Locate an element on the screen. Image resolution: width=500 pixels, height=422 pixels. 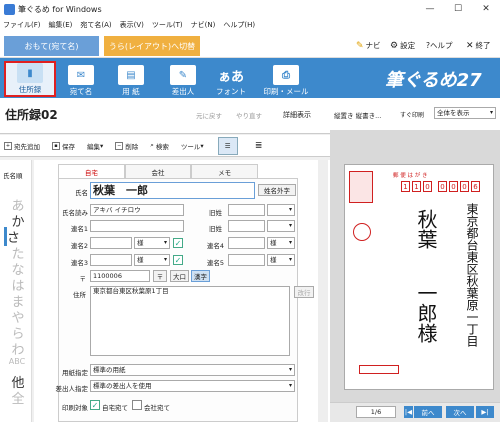
page-indicator: 1/6 is located at coordinates (376, 412).